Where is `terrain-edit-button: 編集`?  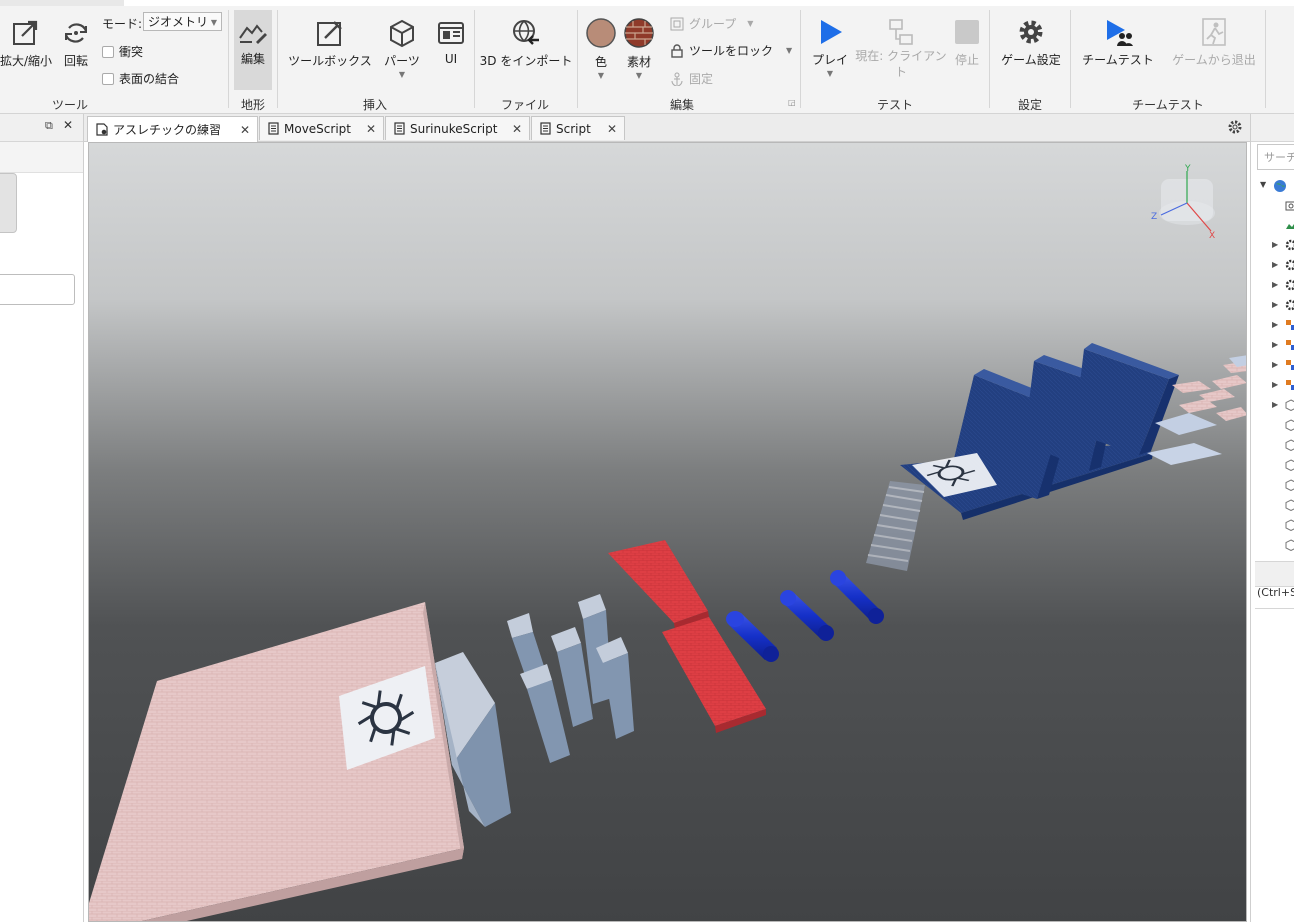 terrain-edit-button: 編集 is located at coordinates (253, 50).